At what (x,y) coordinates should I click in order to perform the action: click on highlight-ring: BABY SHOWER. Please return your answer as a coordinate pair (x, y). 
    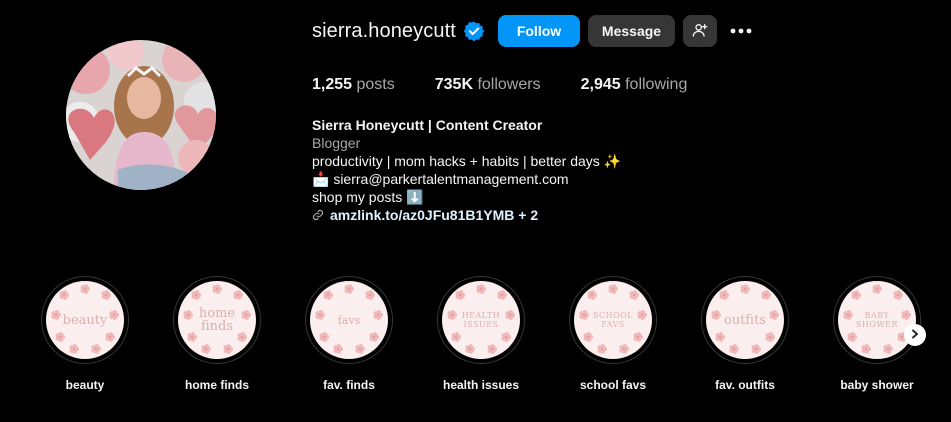
    Looking at the image, I should click on (877, 320).